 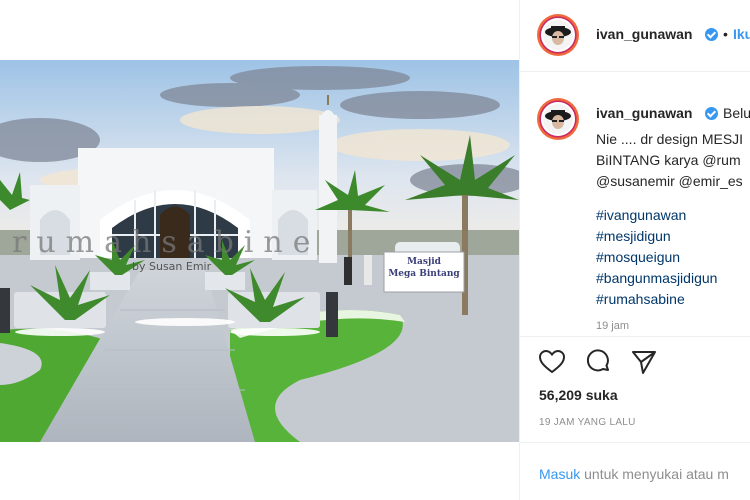 I want to click on post-timestamp: 19 JAM YANG LALU, so click(x=587, y=422).